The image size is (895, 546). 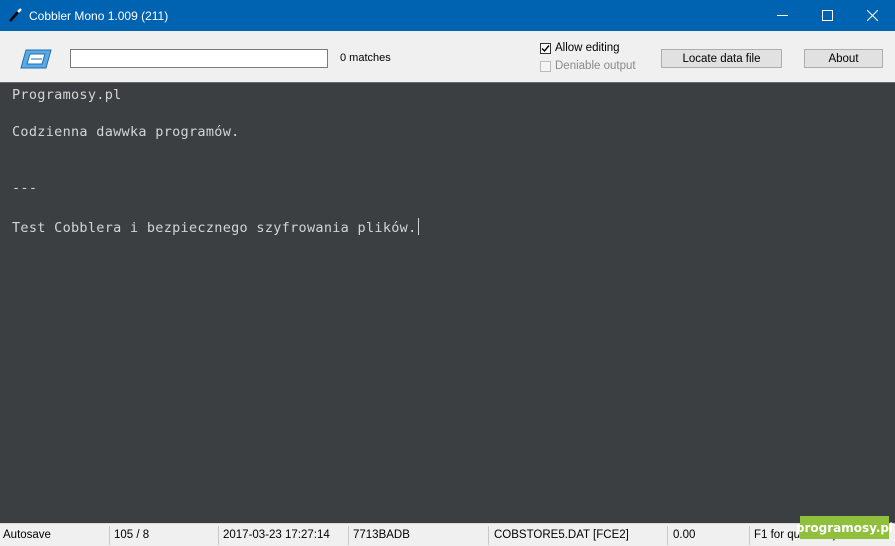 I want to click on maximize-icon, so click(x=827, y=15).